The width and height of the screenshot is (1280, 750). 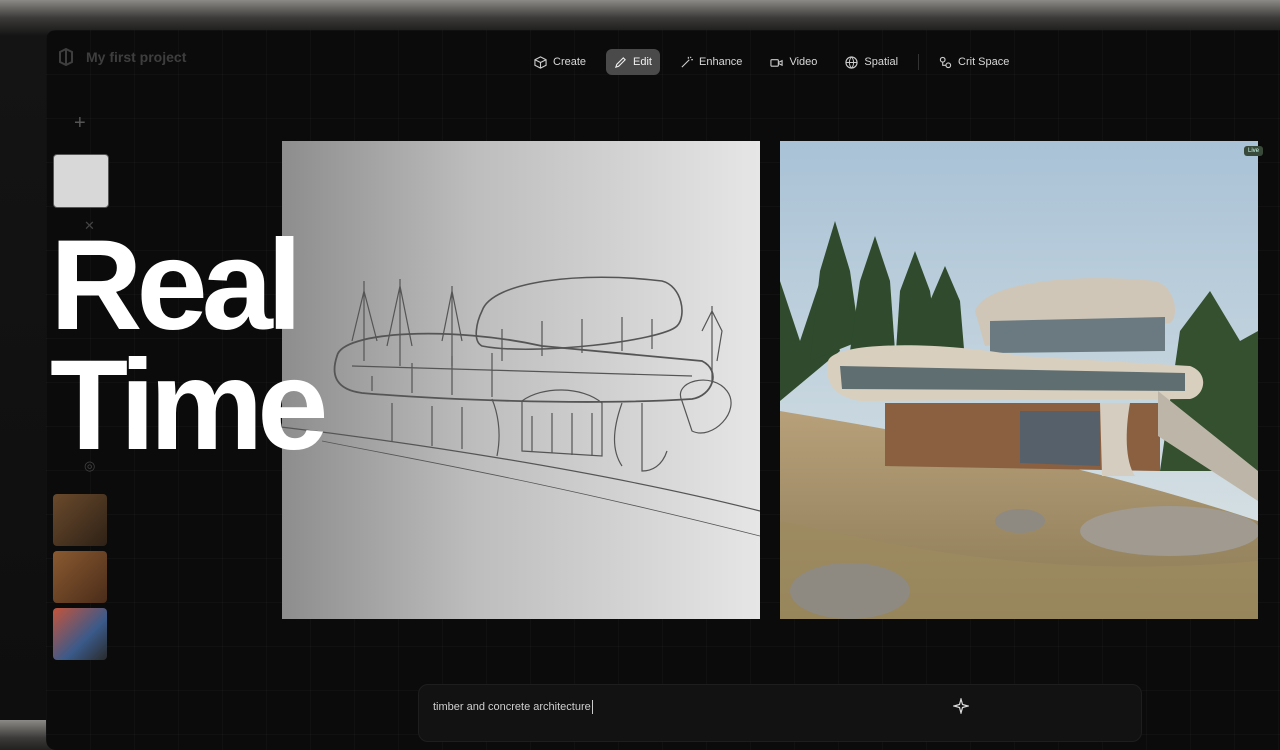 What do you see at coordinates (80, 520) in the screenshot?
I see `thumbnail-interior` at bounding box center [80, 520].